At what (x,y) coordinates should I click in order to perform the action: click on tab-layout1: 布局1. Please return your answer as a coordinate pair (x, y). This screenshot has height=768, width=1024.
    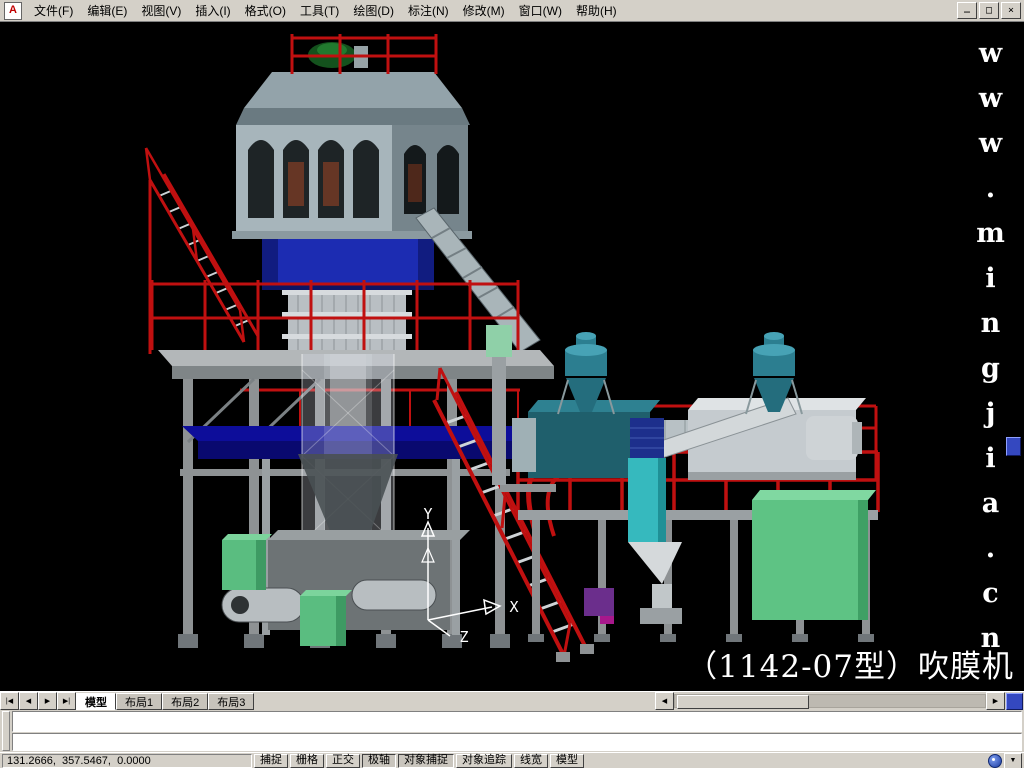
    Looking at the image, I should click on (139, 701).